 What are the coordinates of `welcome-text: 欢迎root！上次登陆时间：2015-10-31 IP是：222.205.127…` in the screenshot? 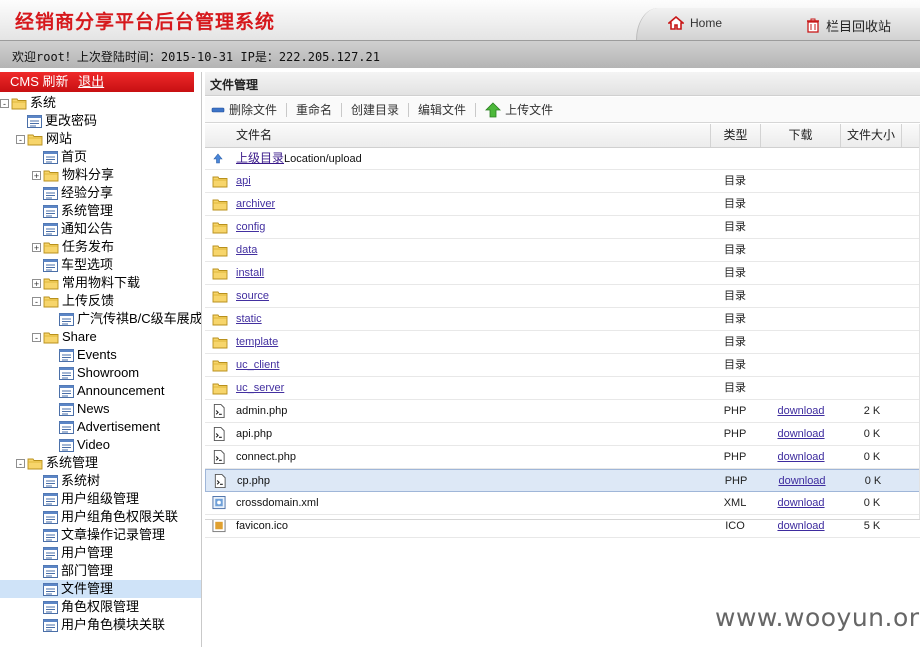 It's located at (196, 57).